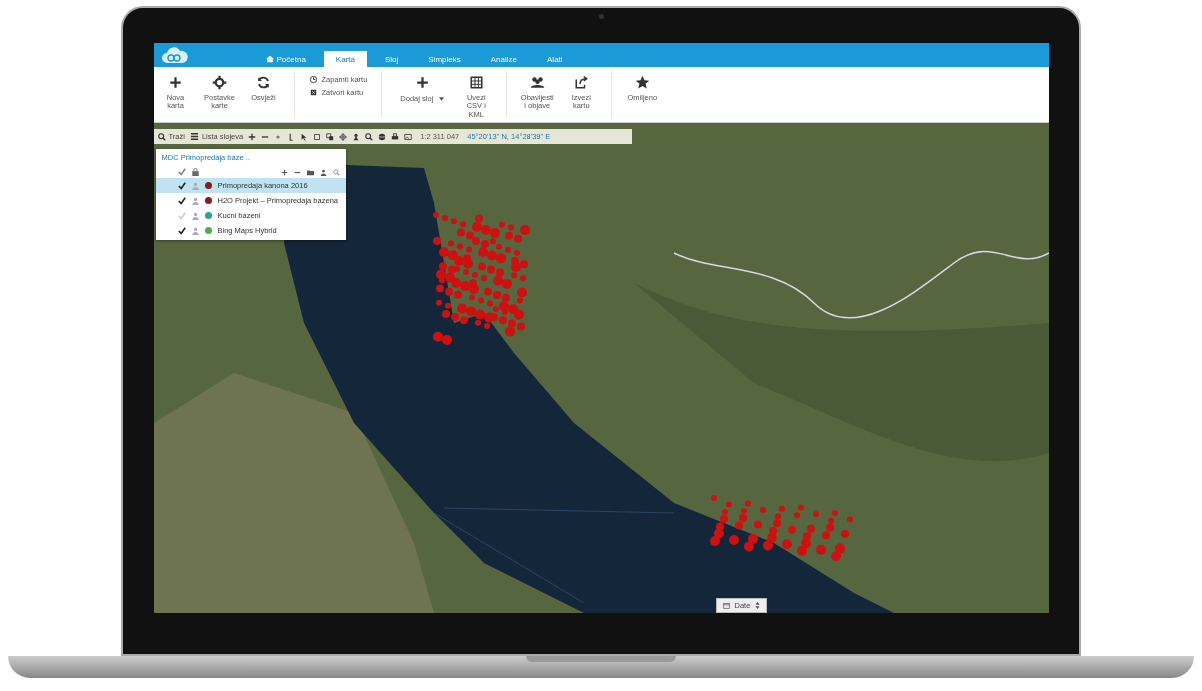  I want to click on home-icon, so click(269, 59).